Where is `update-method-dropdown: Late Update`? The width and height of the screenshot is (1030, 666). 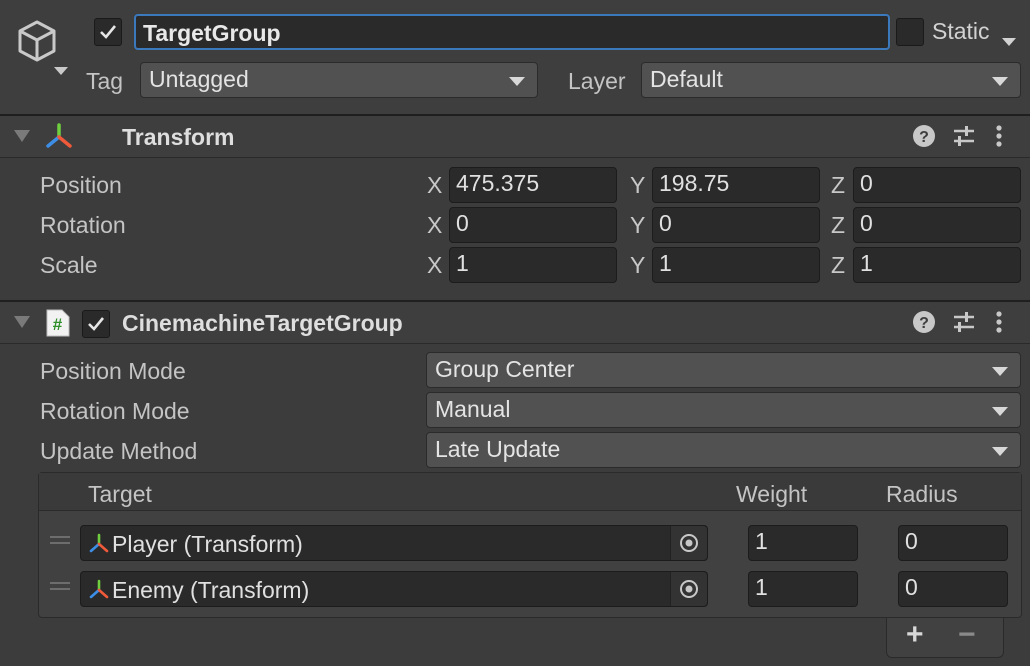
update-method-dropdown: Late Update is located at coordinates (723, 450).